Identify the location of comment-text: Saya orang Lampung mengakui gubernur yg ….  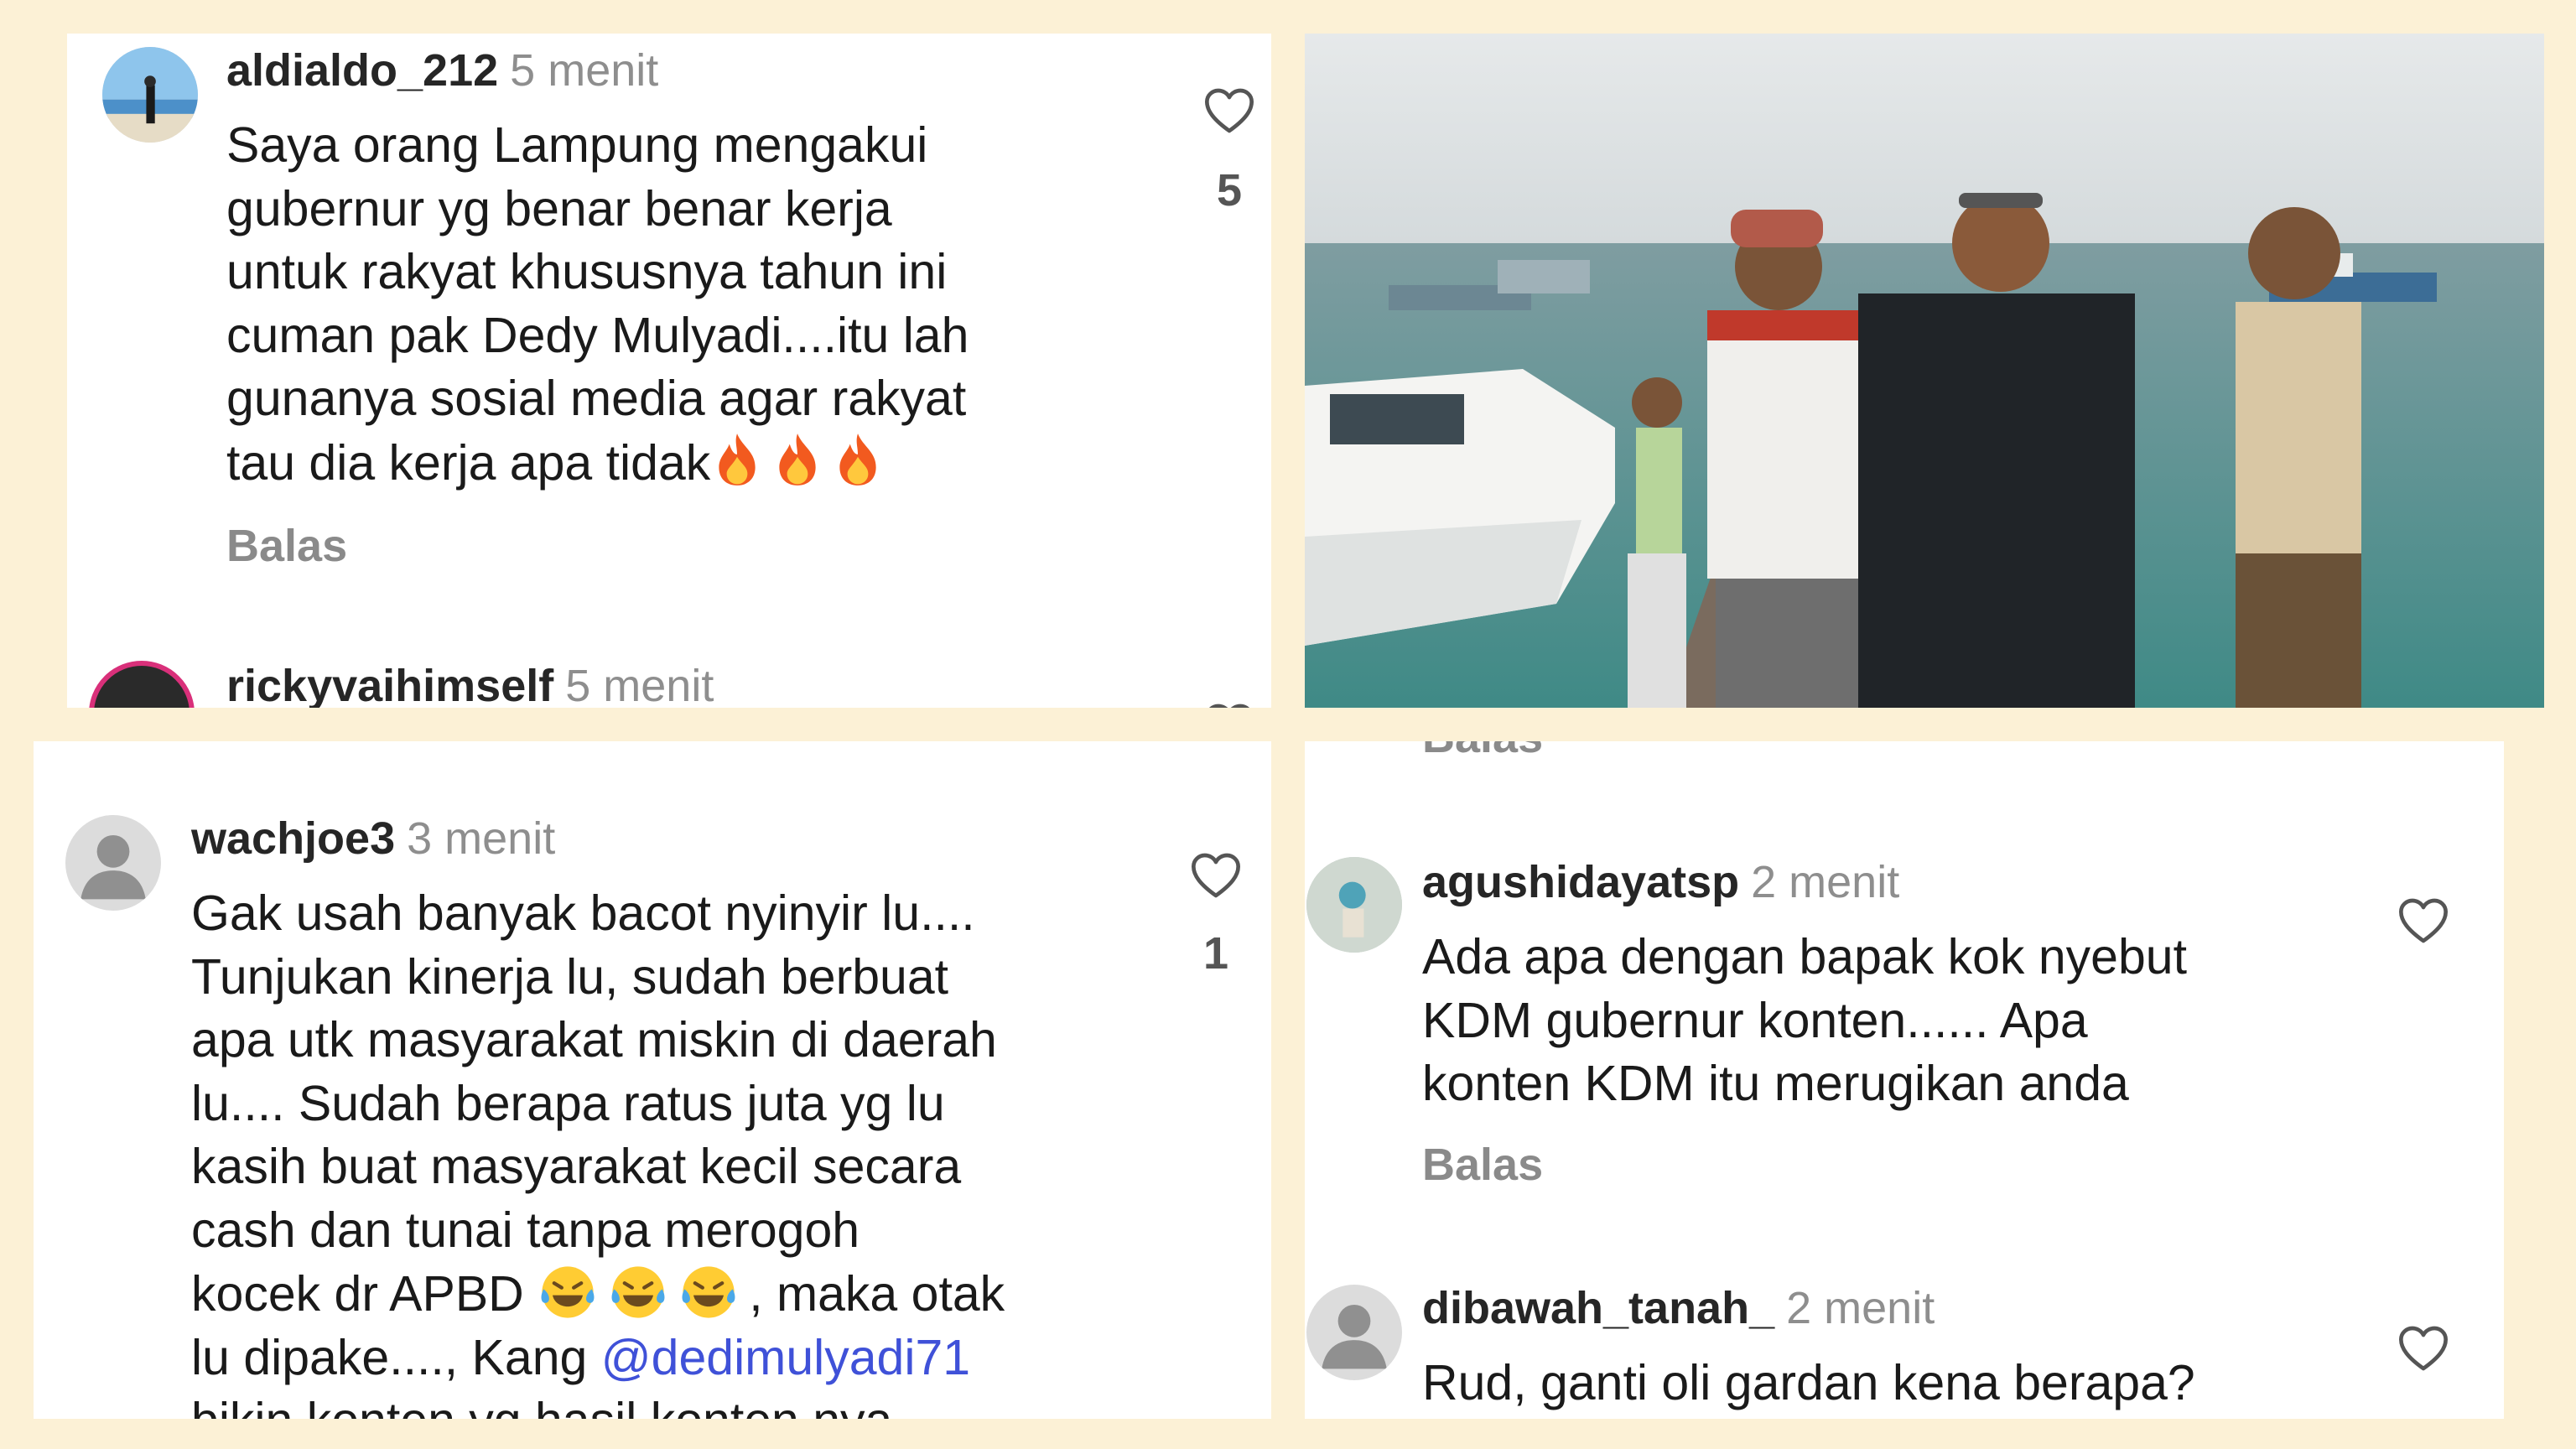
(696, 304).